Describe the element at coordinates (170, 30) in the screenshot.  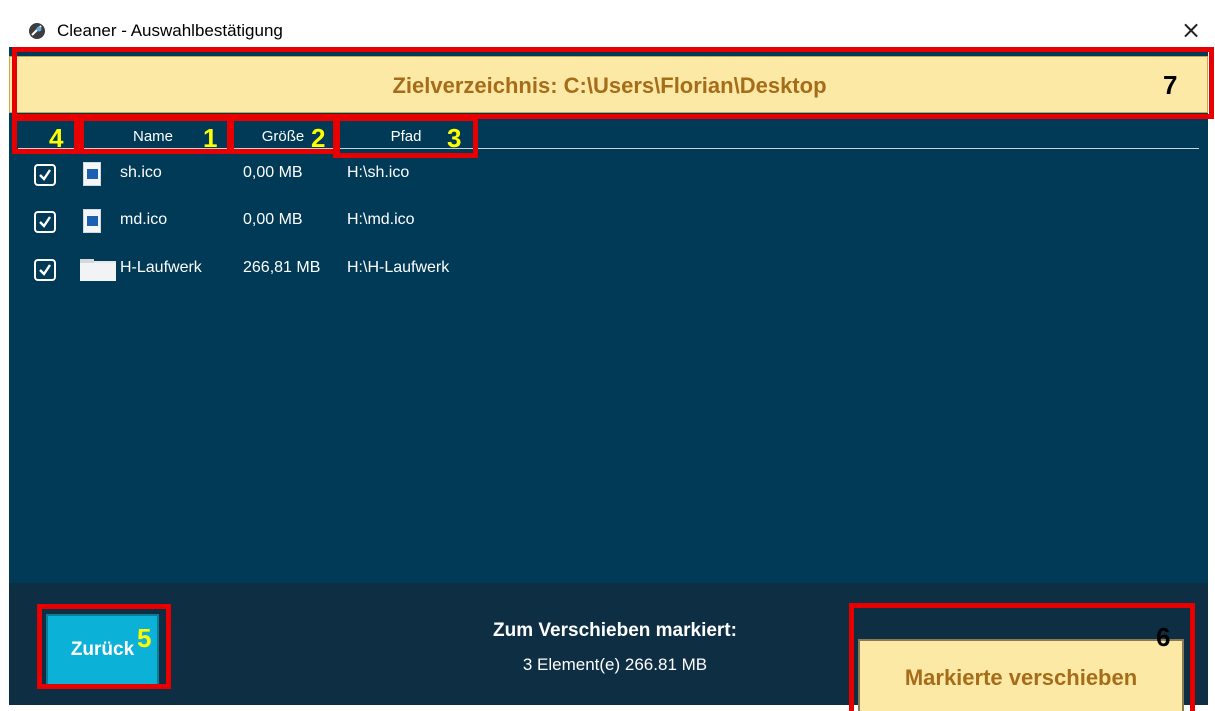
I see `window-title: Cleaner - Auswahlbestätigung` at that location.